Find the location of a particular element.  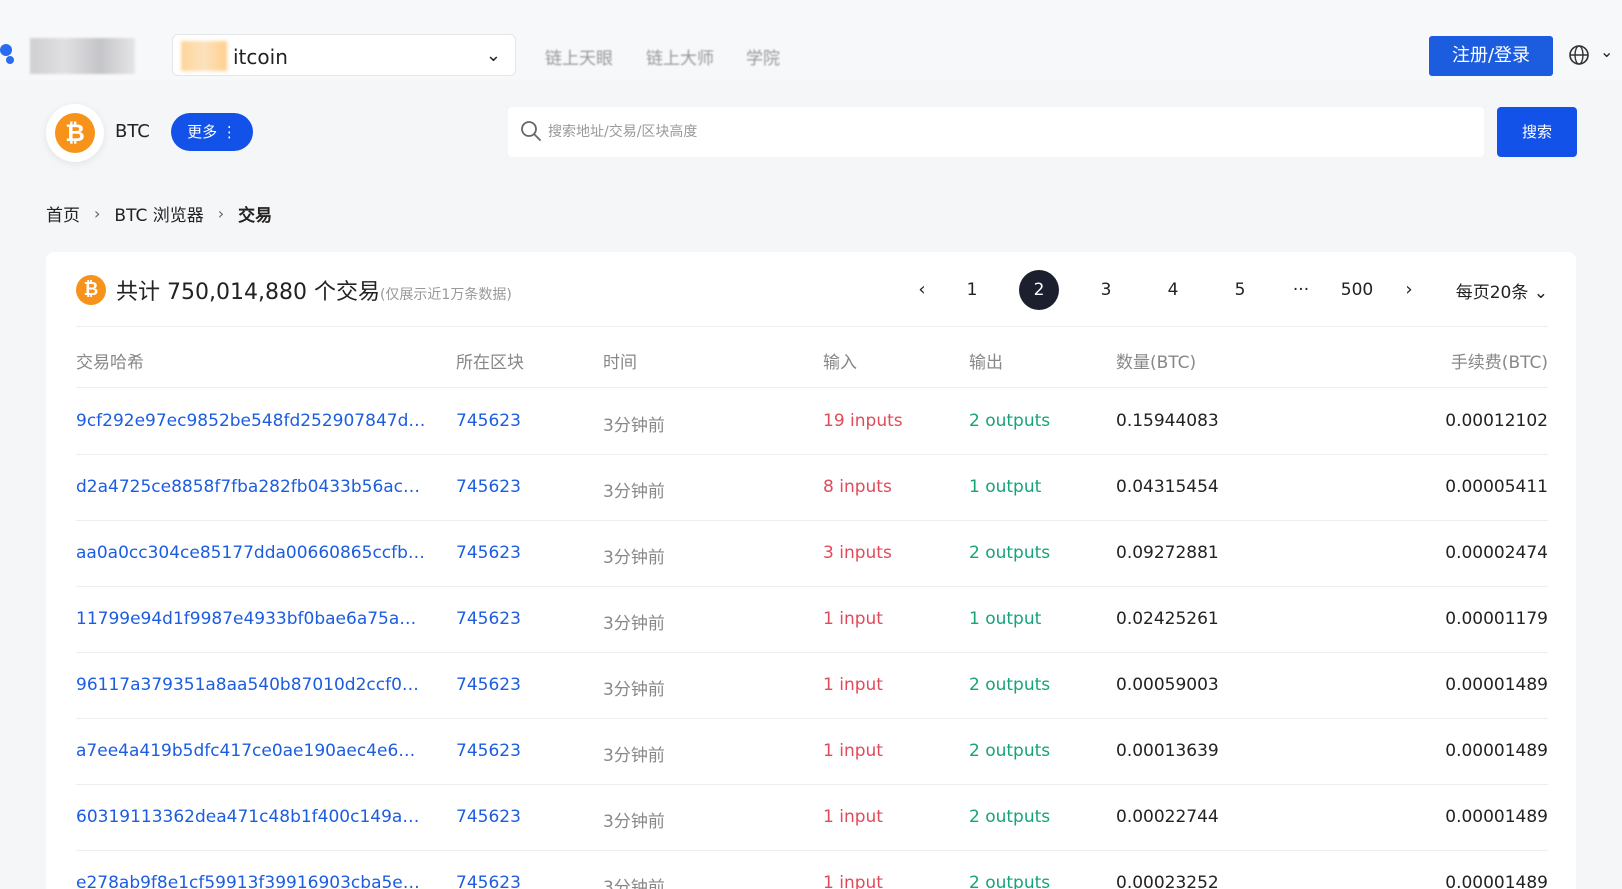

column-fee: 手续费(BTC) is located at coordinates (1499, 363).